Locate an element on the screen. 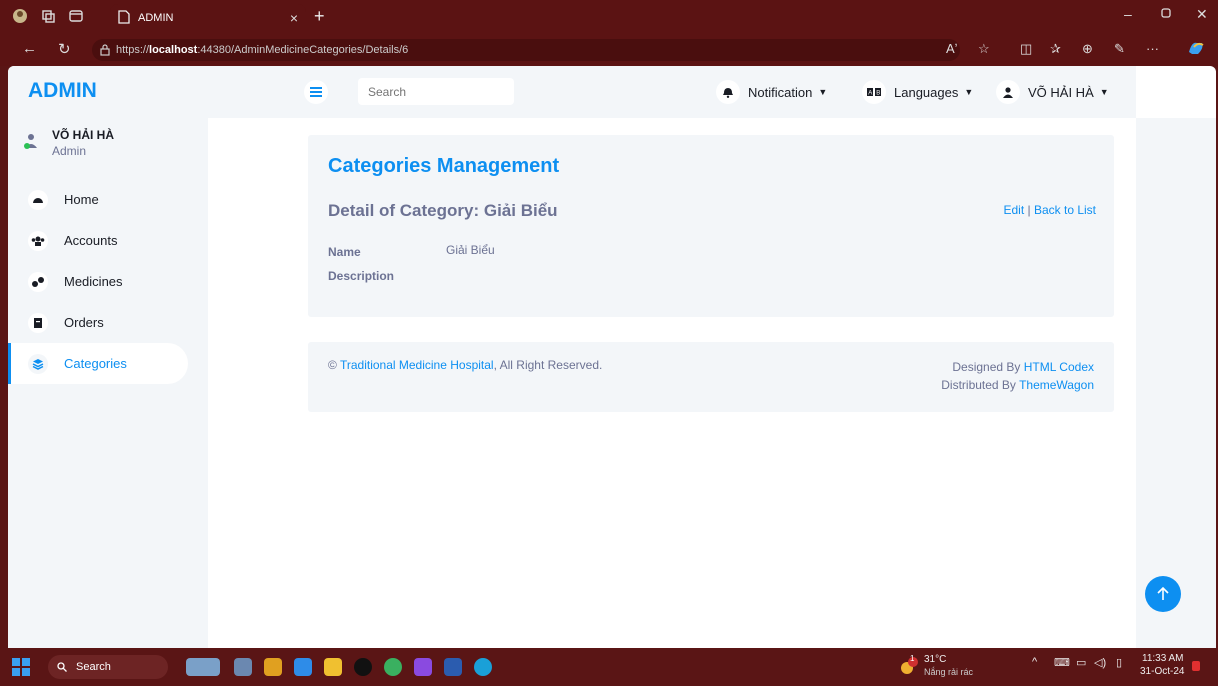 Image resolution: width=1218 pixels, height=686 pixels. search-input is located at coordinates (436, 91).